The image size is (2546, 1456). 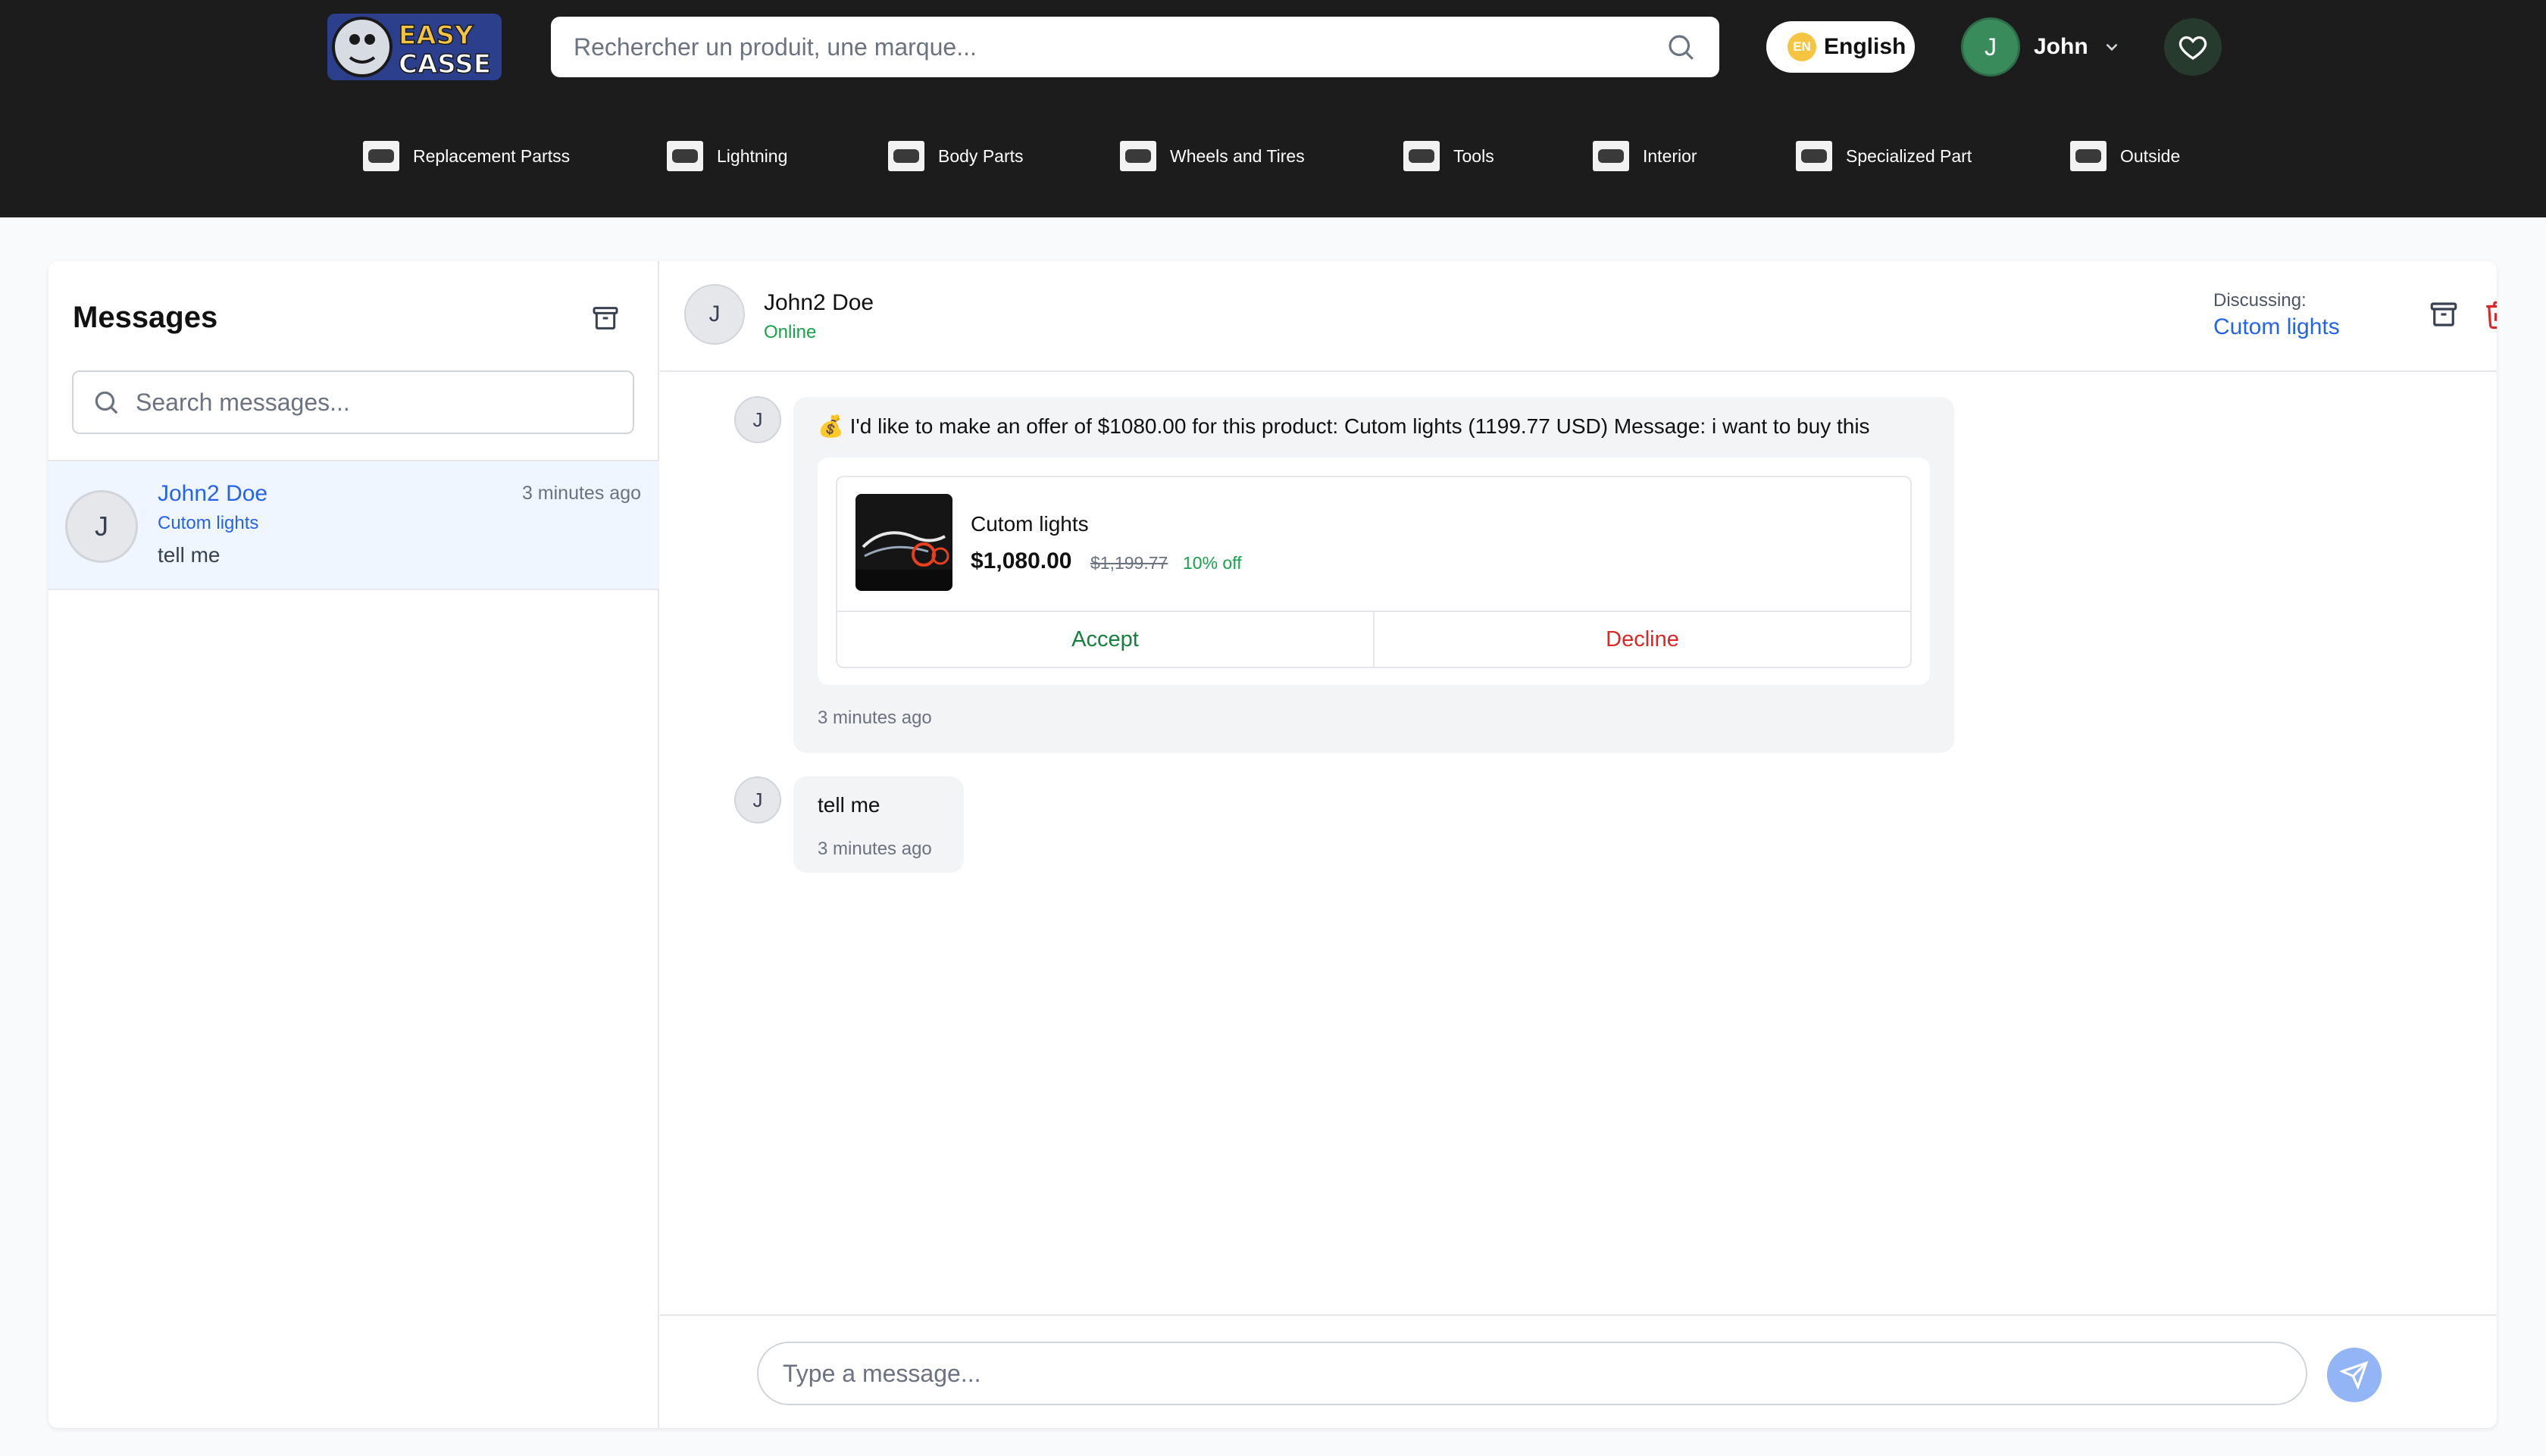 I want to click on category-replacement-parts: Replacement Partss, so click(x=466, y=156).